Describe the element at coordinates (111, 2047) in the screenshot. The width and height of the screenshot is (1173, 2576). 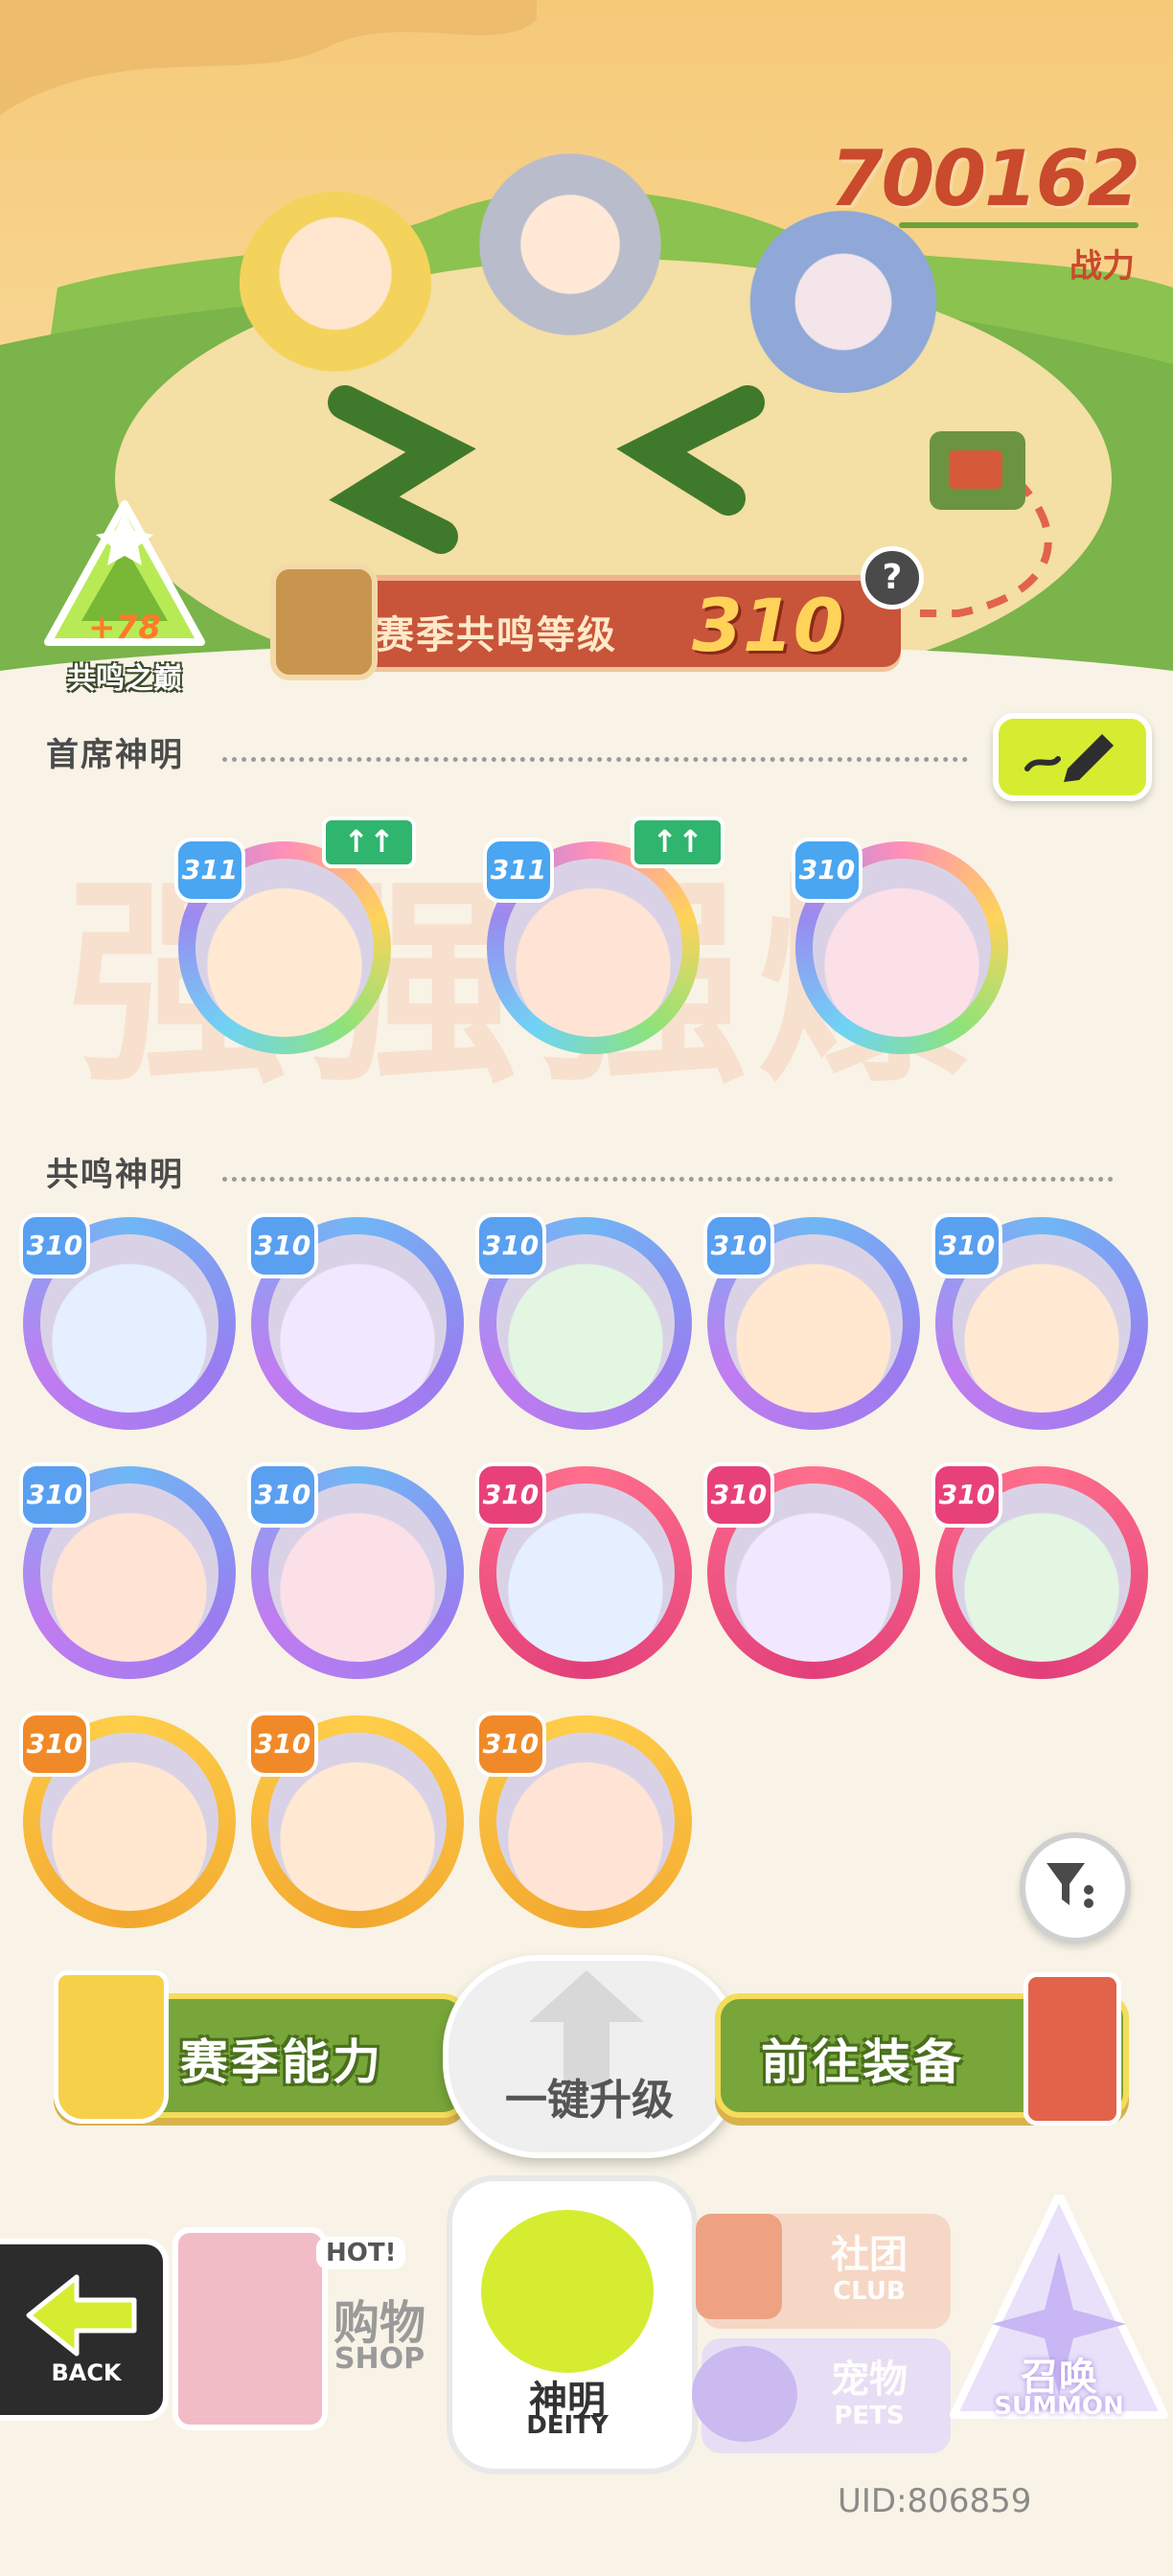
I see `bubble-tea-icon` at that location.